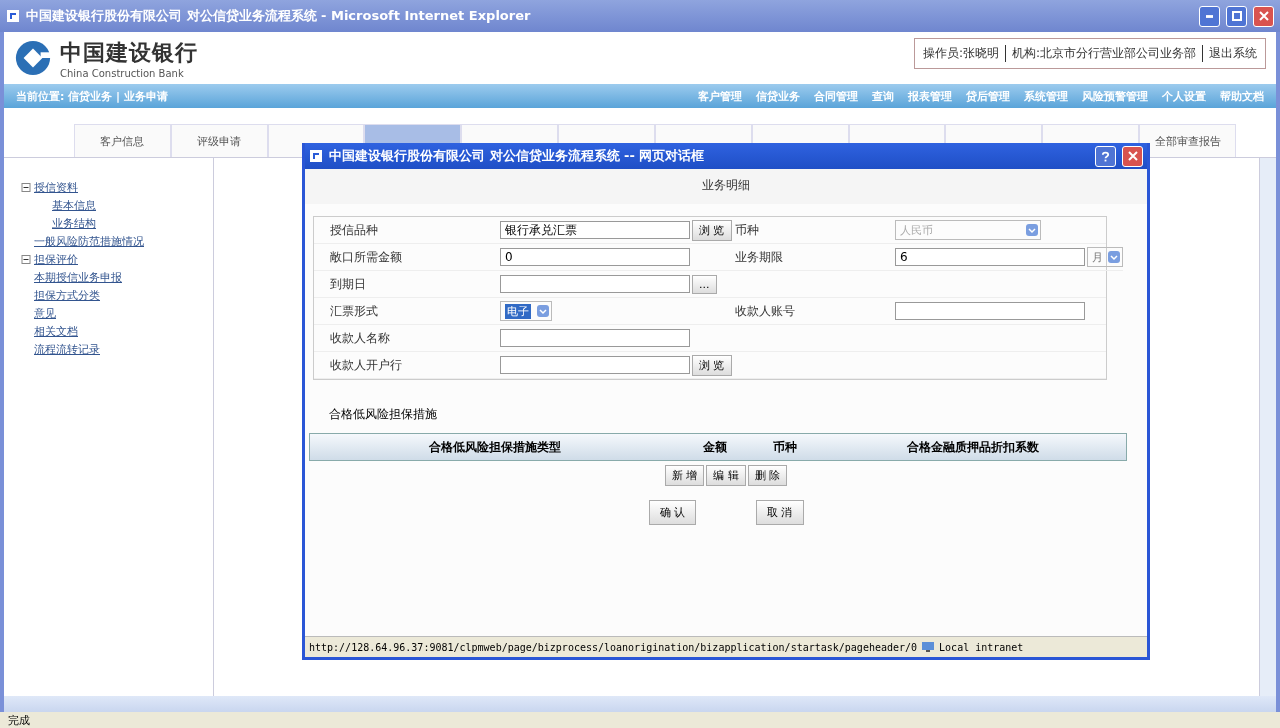 Image resolution: width=1280 pixels, height=728 pixels. I want to click on status-url: http://128.64.96.37:9081/clpmweb/page/bizprocess/loanorigination/bizapplication/startask/pageheader/0, so click(613, 647).